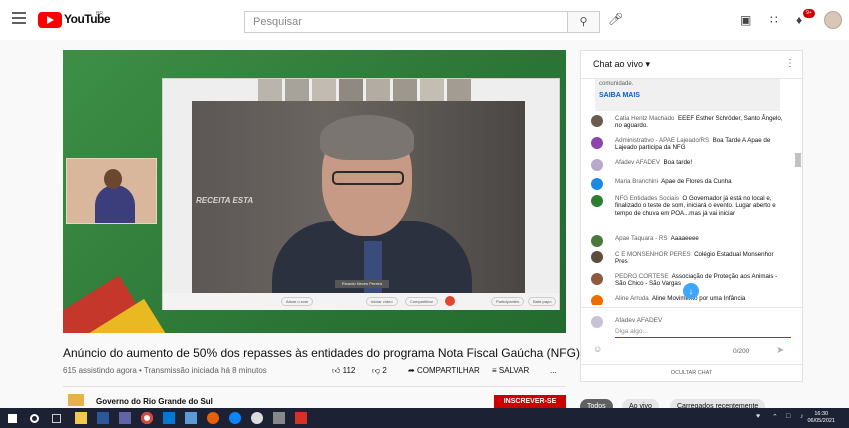  What do you see at coordinates (225, 200) in the screenshot?
I see `background-brand-text: RECEITA ESTA` at bounding box center [225, 200].